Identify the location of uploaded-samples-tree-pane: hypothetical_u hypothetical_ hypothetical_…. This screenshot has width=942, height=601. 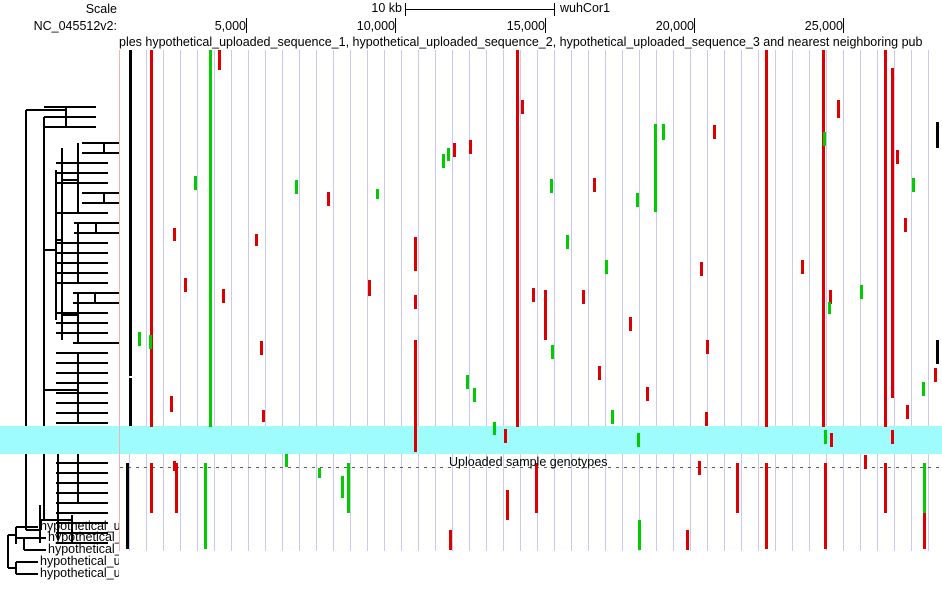
(59, 553).